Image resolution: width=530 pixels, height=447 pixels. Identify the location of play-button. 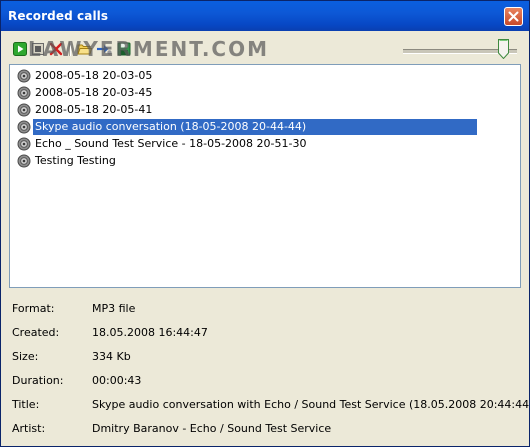
(20, 49).